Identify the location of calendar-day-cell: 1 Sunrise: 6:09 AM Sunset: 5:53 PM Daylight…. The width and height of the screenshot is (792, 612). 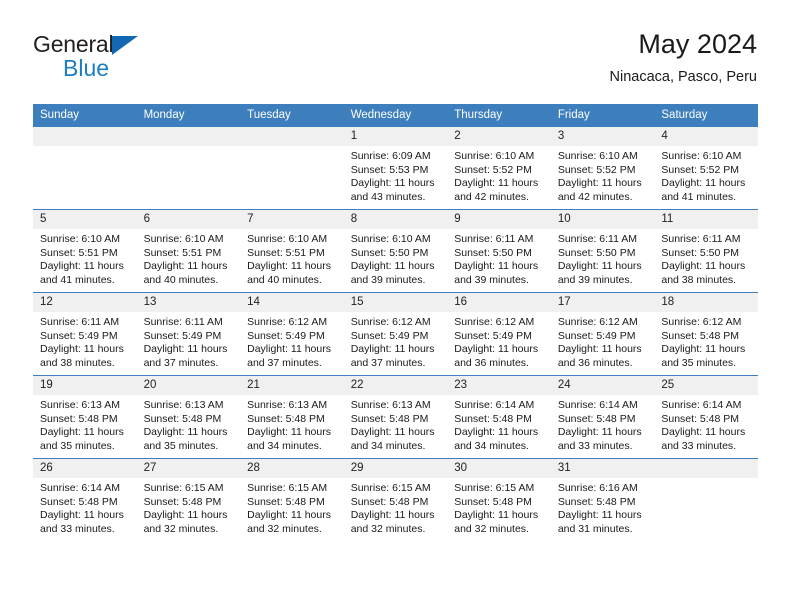
(395, 168).